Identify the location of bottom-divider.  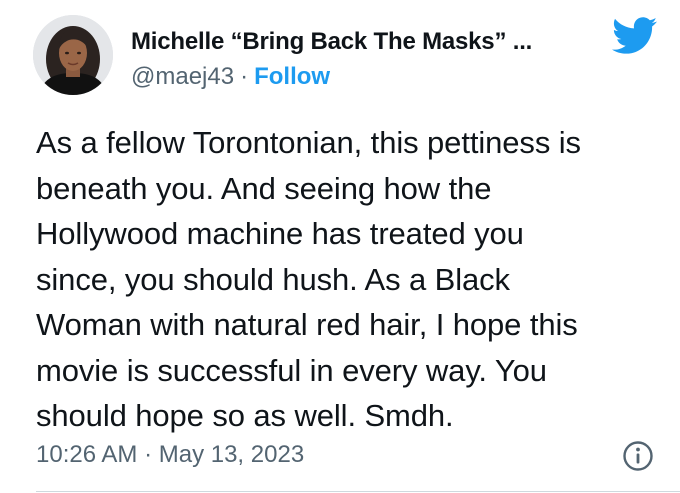
(358, 491).